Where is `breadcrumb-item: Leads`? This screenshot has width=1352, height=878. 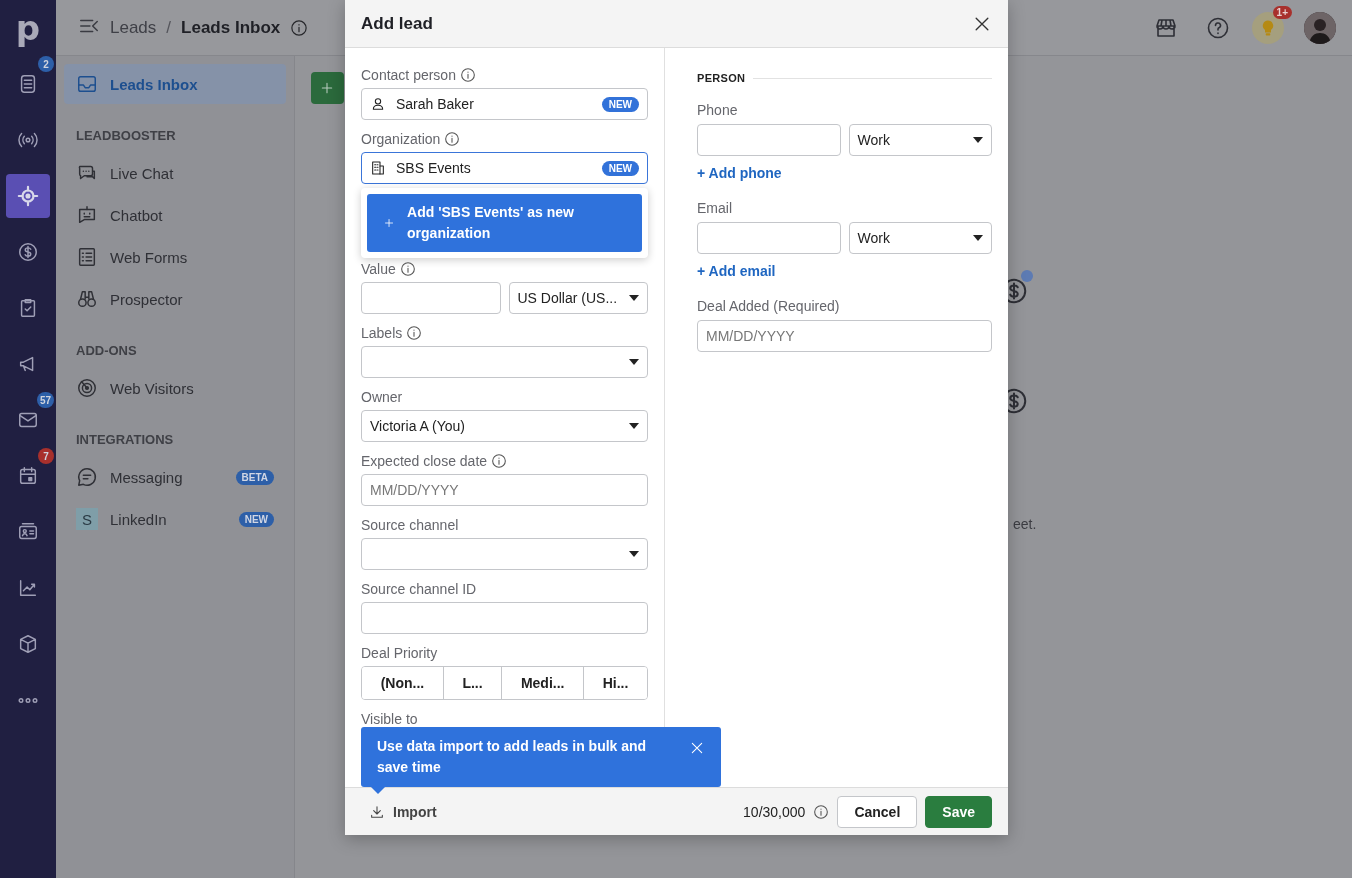 breadcrumb-item: Leads is located at coordinates (133, 27).